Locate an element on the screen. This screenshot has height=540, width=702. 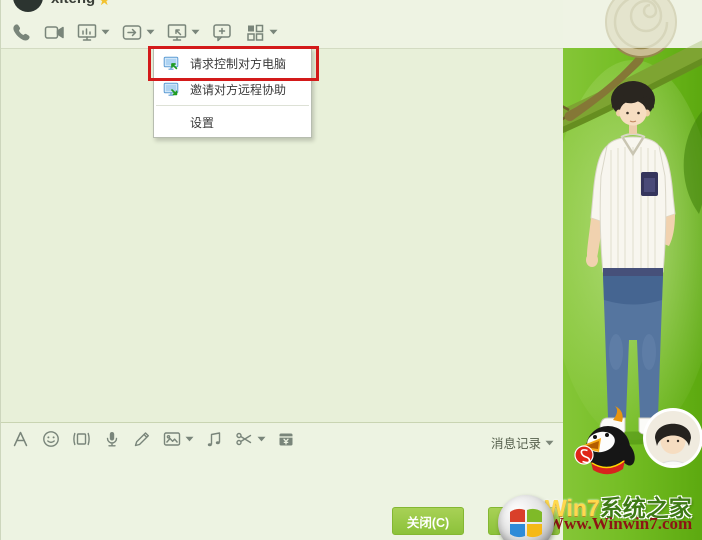
voice-call-button is located at coordinates (21, 32).